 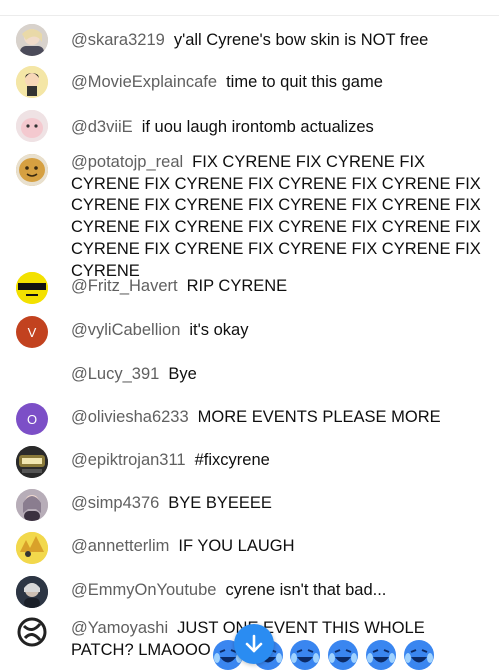 I want to click on message-body: MORE EVENTS PLEASE MORE, so click(x=319, y=417).